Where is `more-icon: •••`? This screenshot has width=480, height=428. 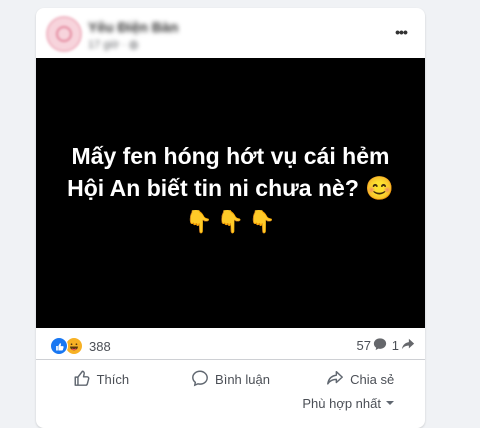 more-icon: ••• is located at coordinates (401, 32).